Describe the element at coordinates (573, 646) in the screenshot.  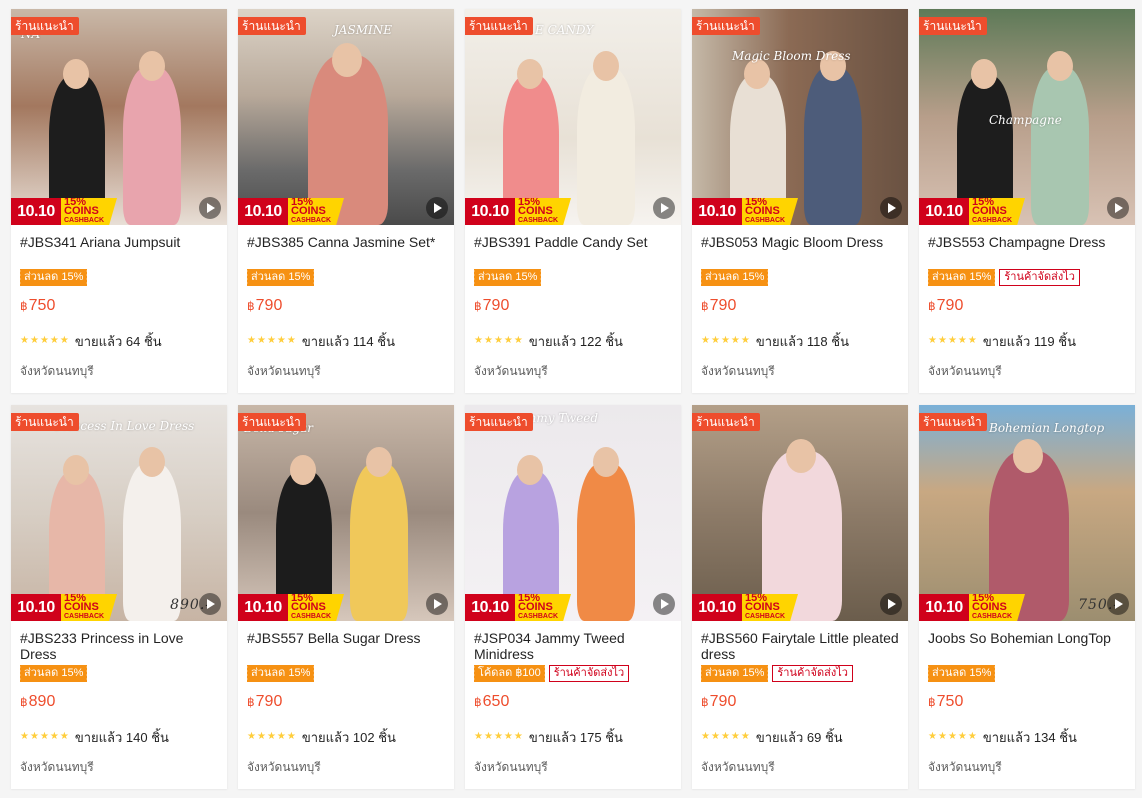
I see `product-name: #JSP034 Jammy Tweed Minidress` at that location.